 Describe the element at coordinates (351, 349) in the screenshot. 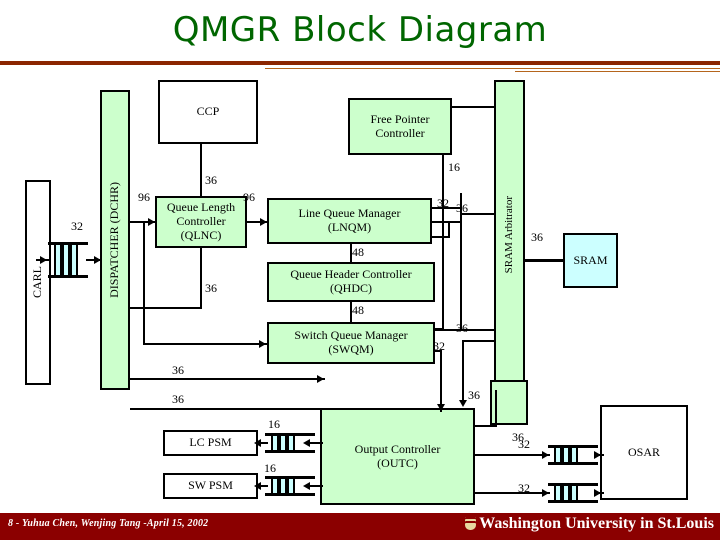

I see `block-swqm-label-2: (SWQM)` at that location.